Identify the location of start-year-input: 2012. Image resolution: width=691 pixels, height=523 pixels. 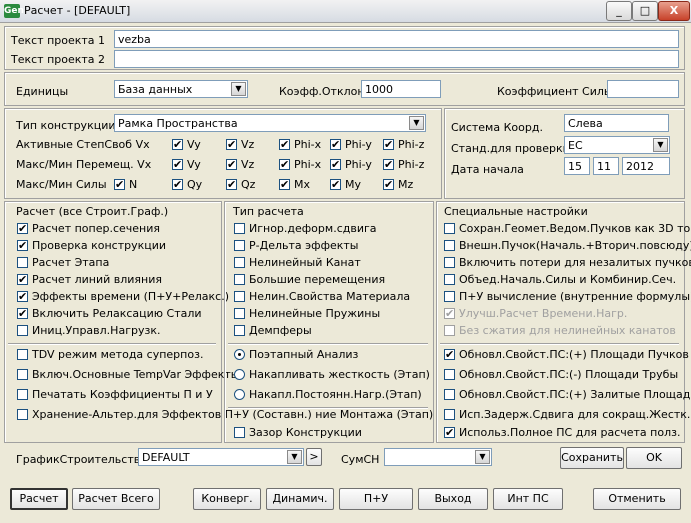
(646, 166).